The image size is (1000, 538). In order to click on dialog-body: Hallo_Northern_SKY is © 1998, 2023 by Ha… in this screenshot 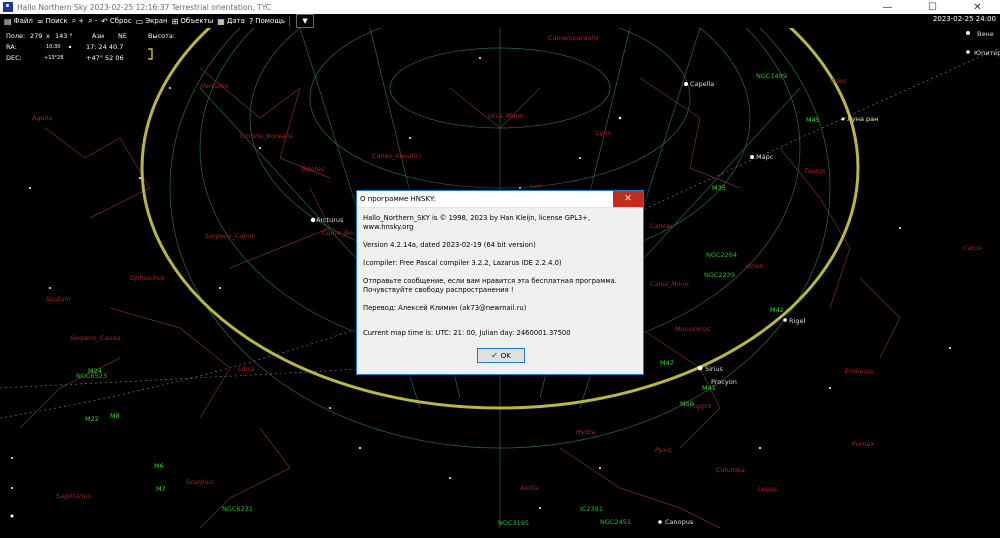, I will do `click(500, 273)`.